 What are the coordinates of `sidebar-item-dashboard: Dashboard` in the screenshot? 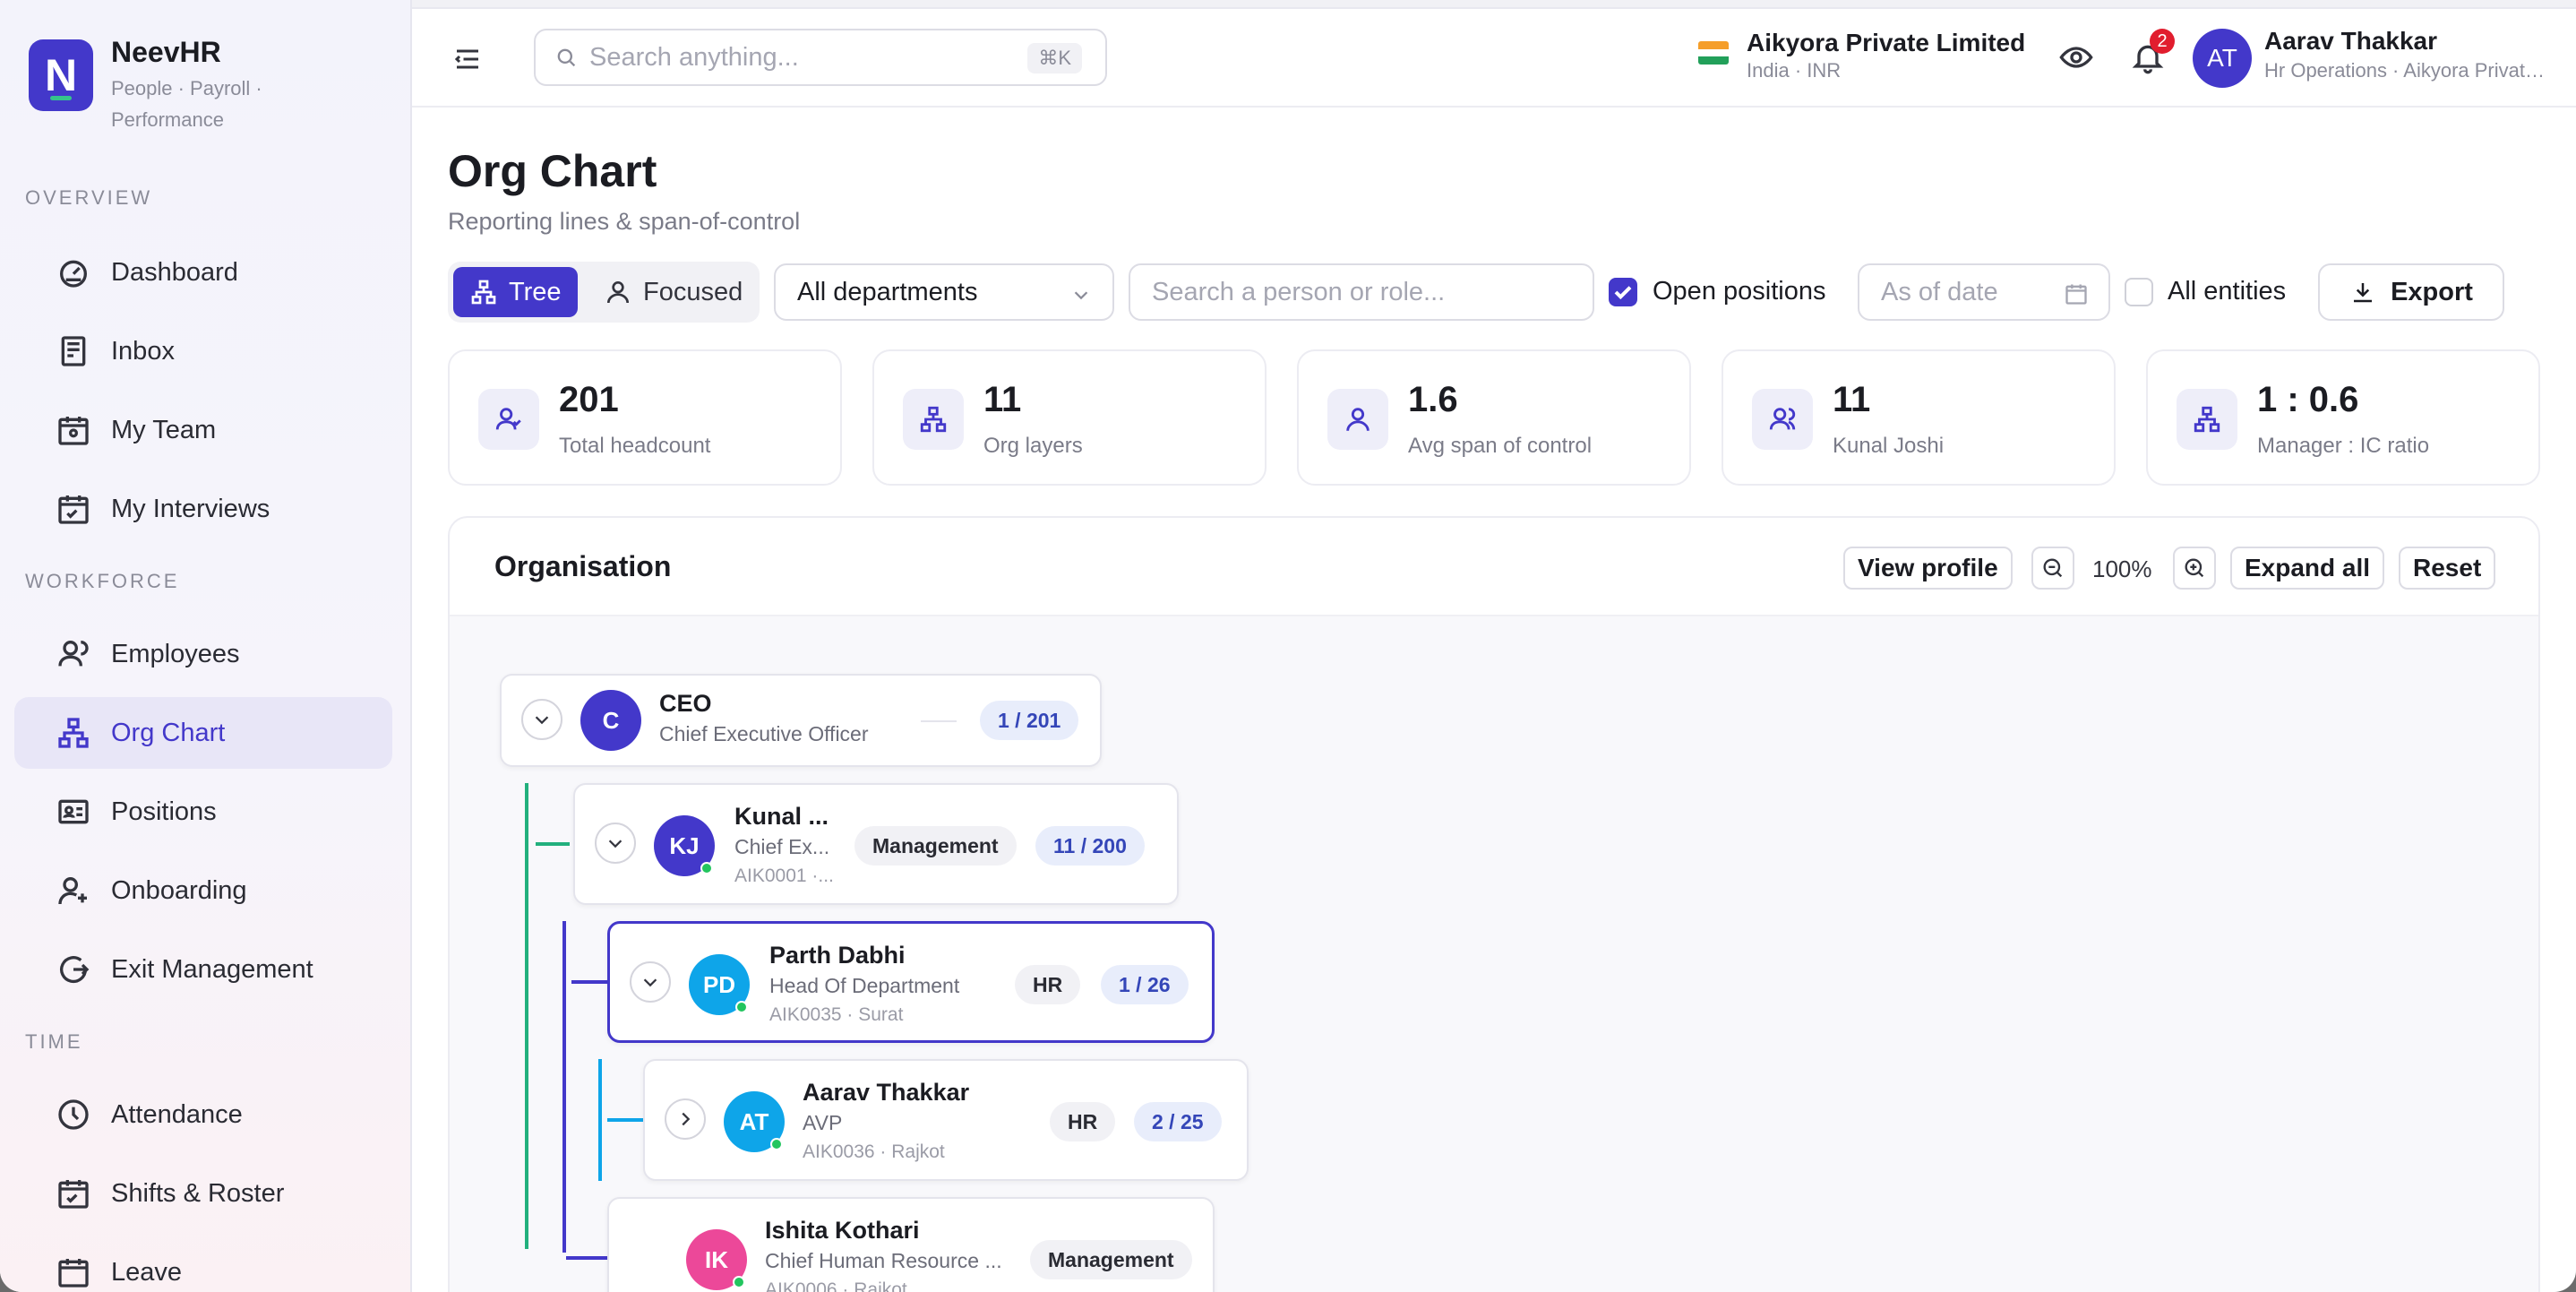 It's located at (203, 272).